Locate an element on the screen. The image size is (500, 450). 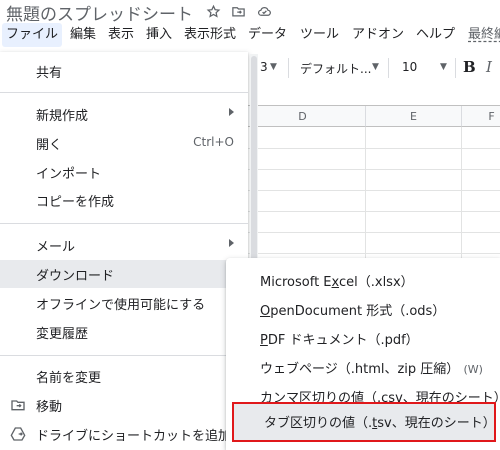
file-menu-share: 共有 is located at coordinates (124, 71).